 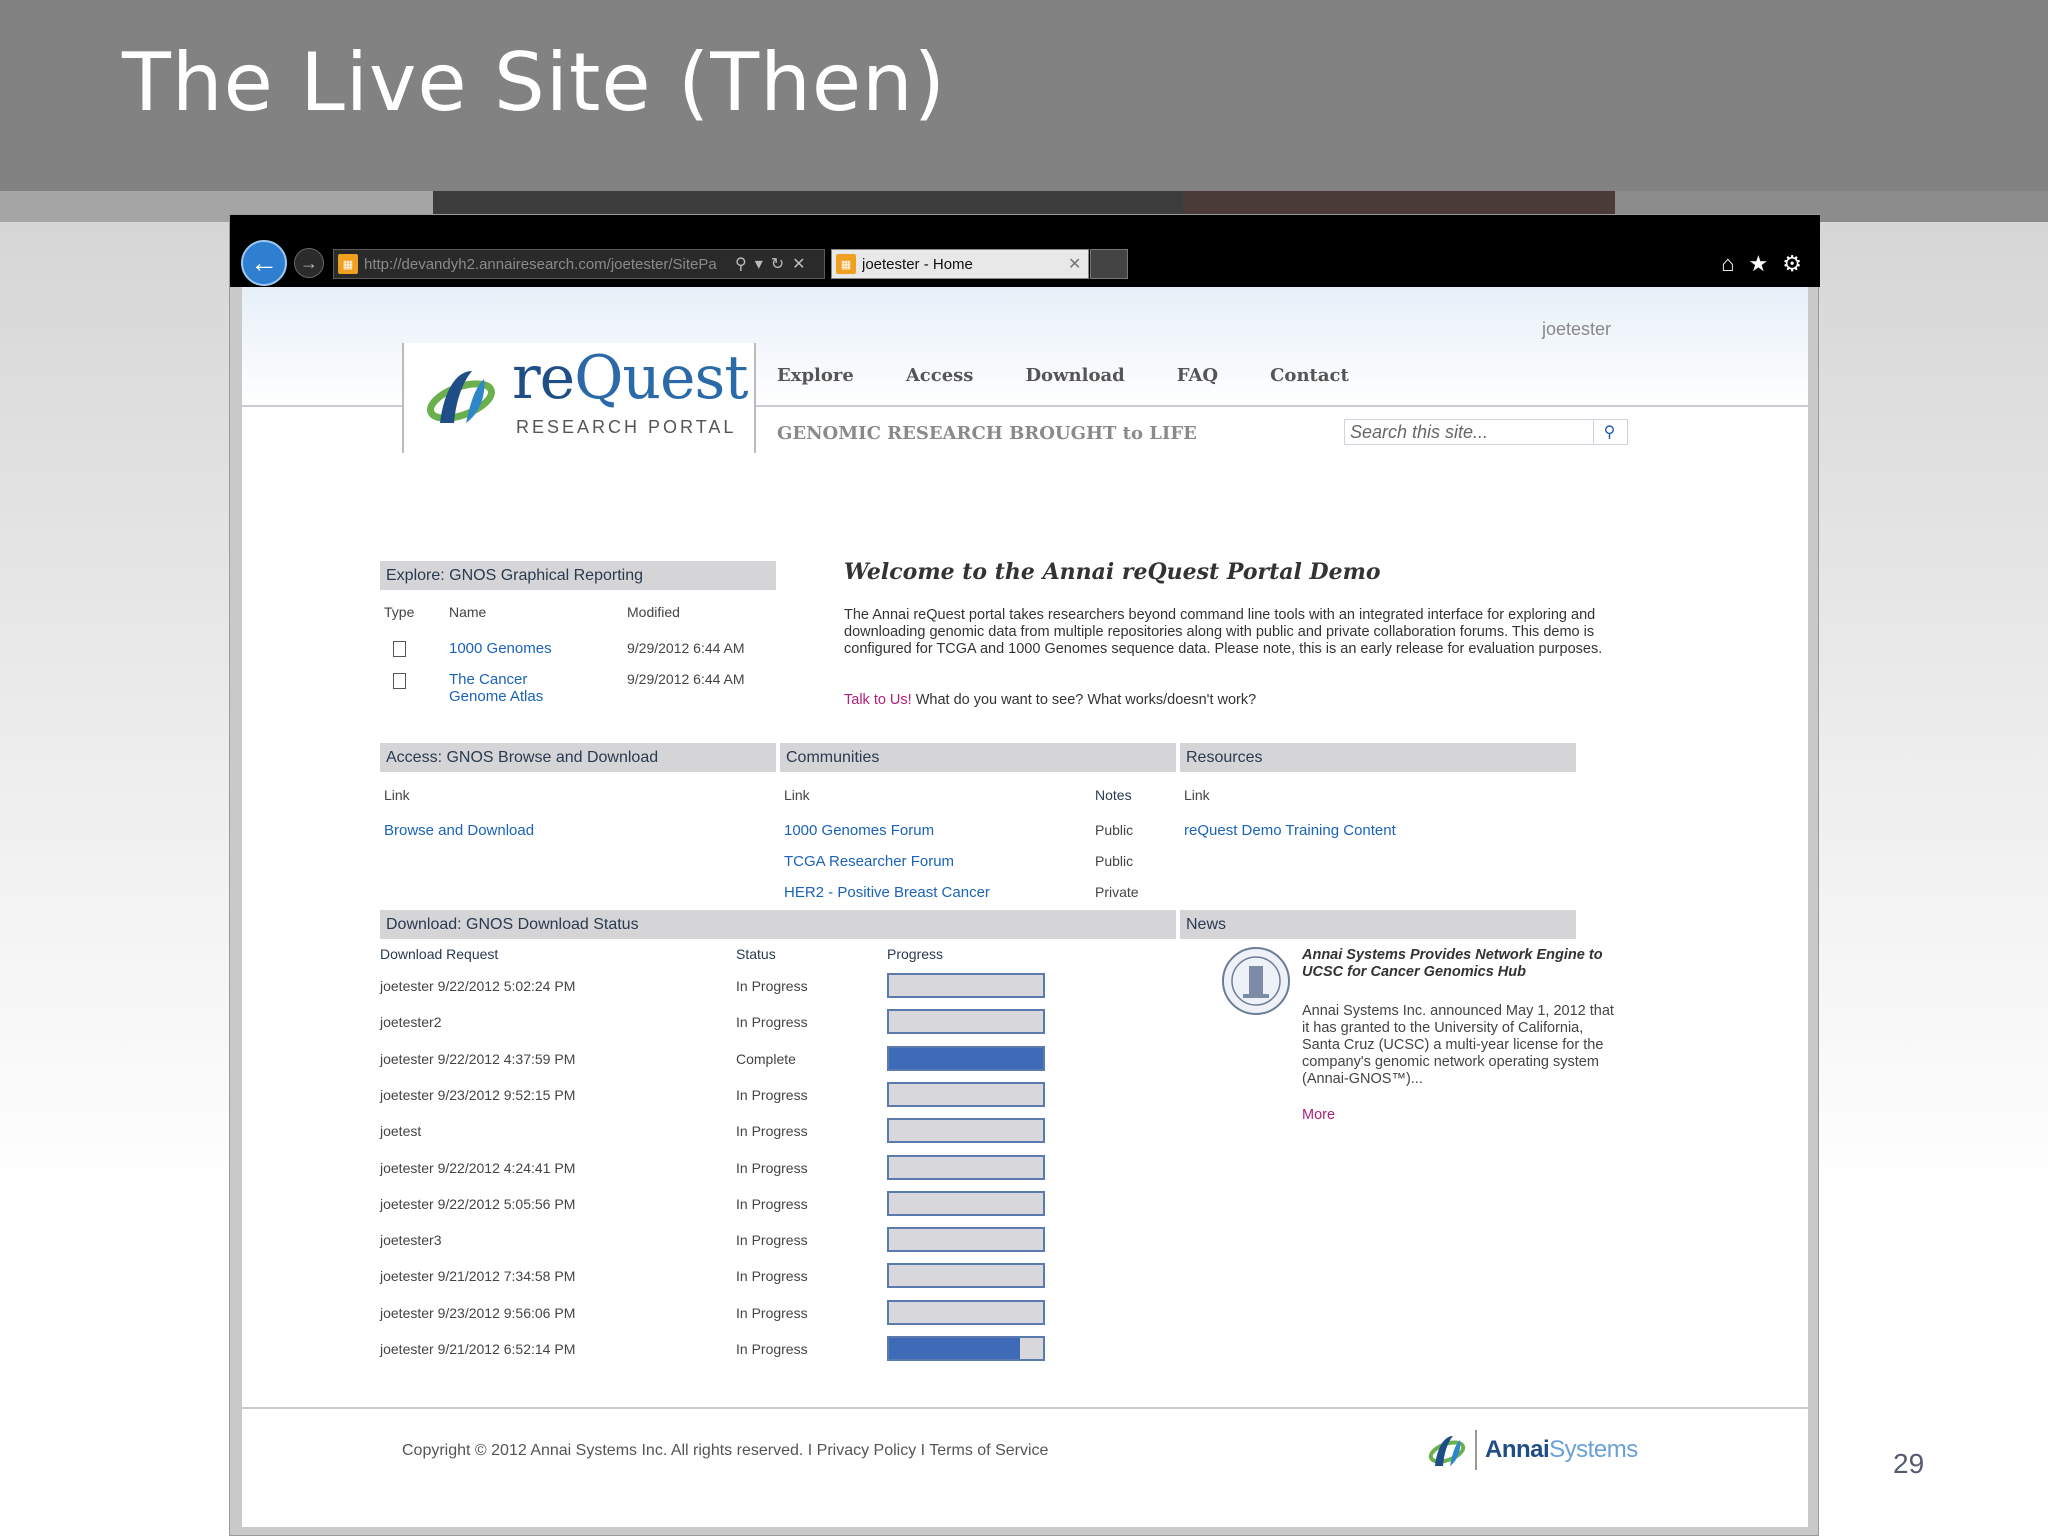 I want to click on slide-header: The Live Site (Then), so click(x=1024, y=95).